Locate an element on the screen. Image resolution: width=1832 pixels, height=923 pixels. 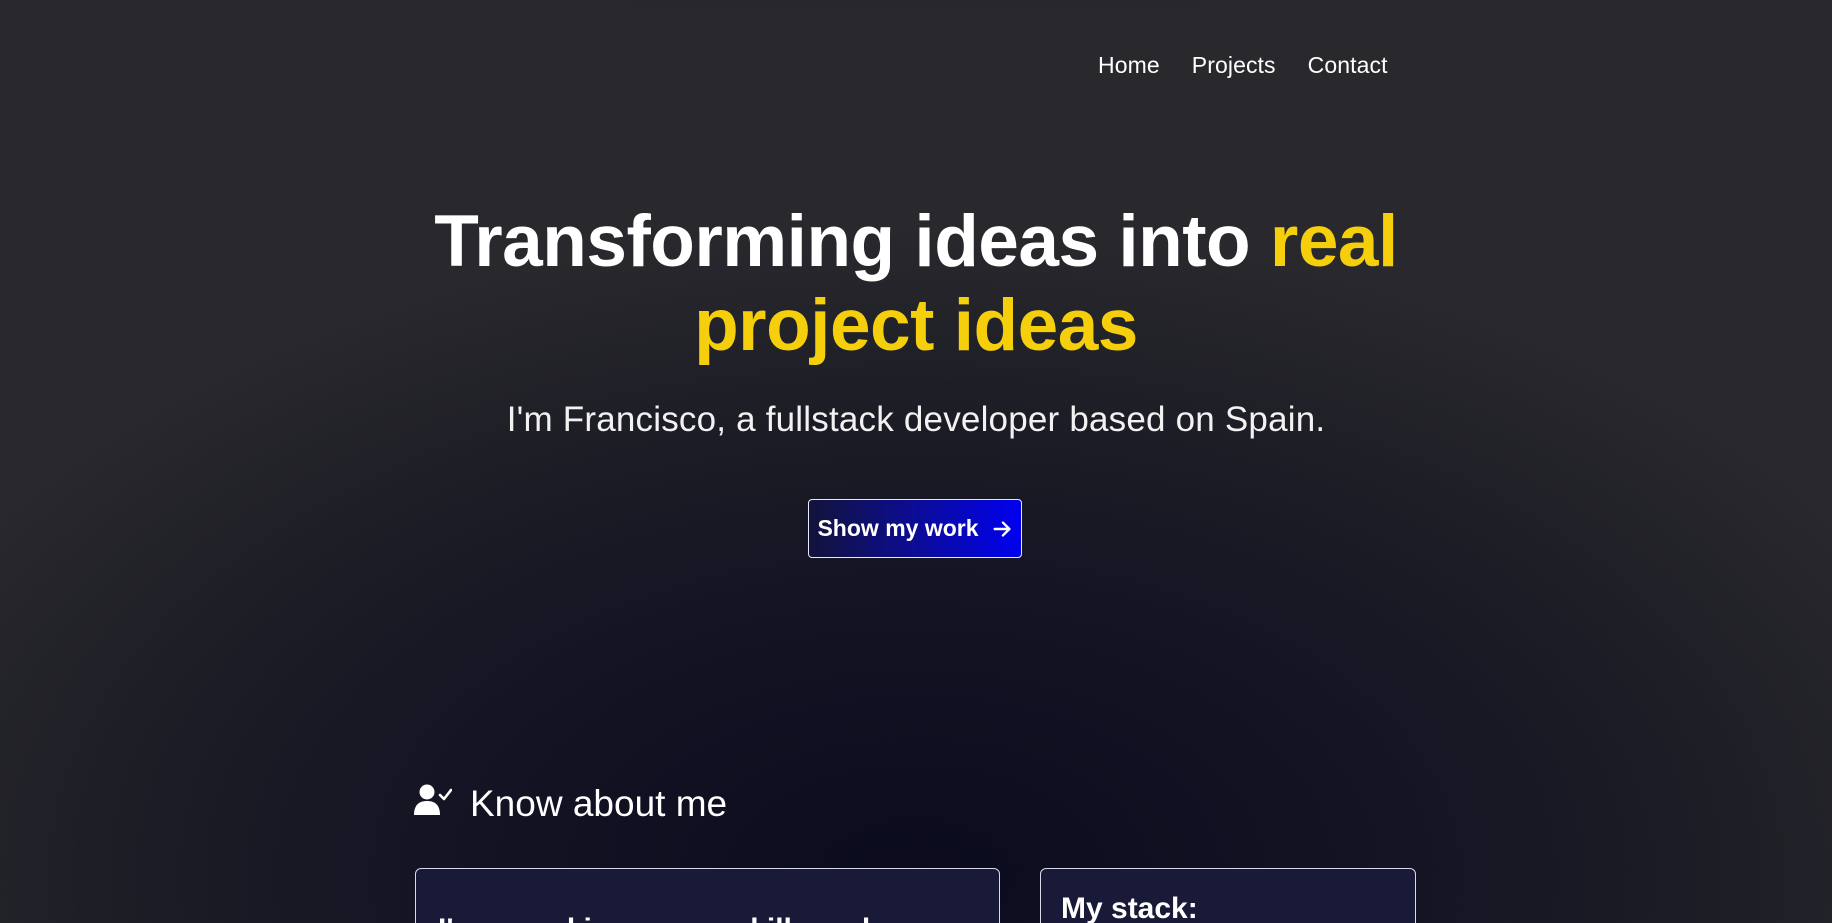
main-nav: Home Projects Contact is located at coordinates (1243, 65).